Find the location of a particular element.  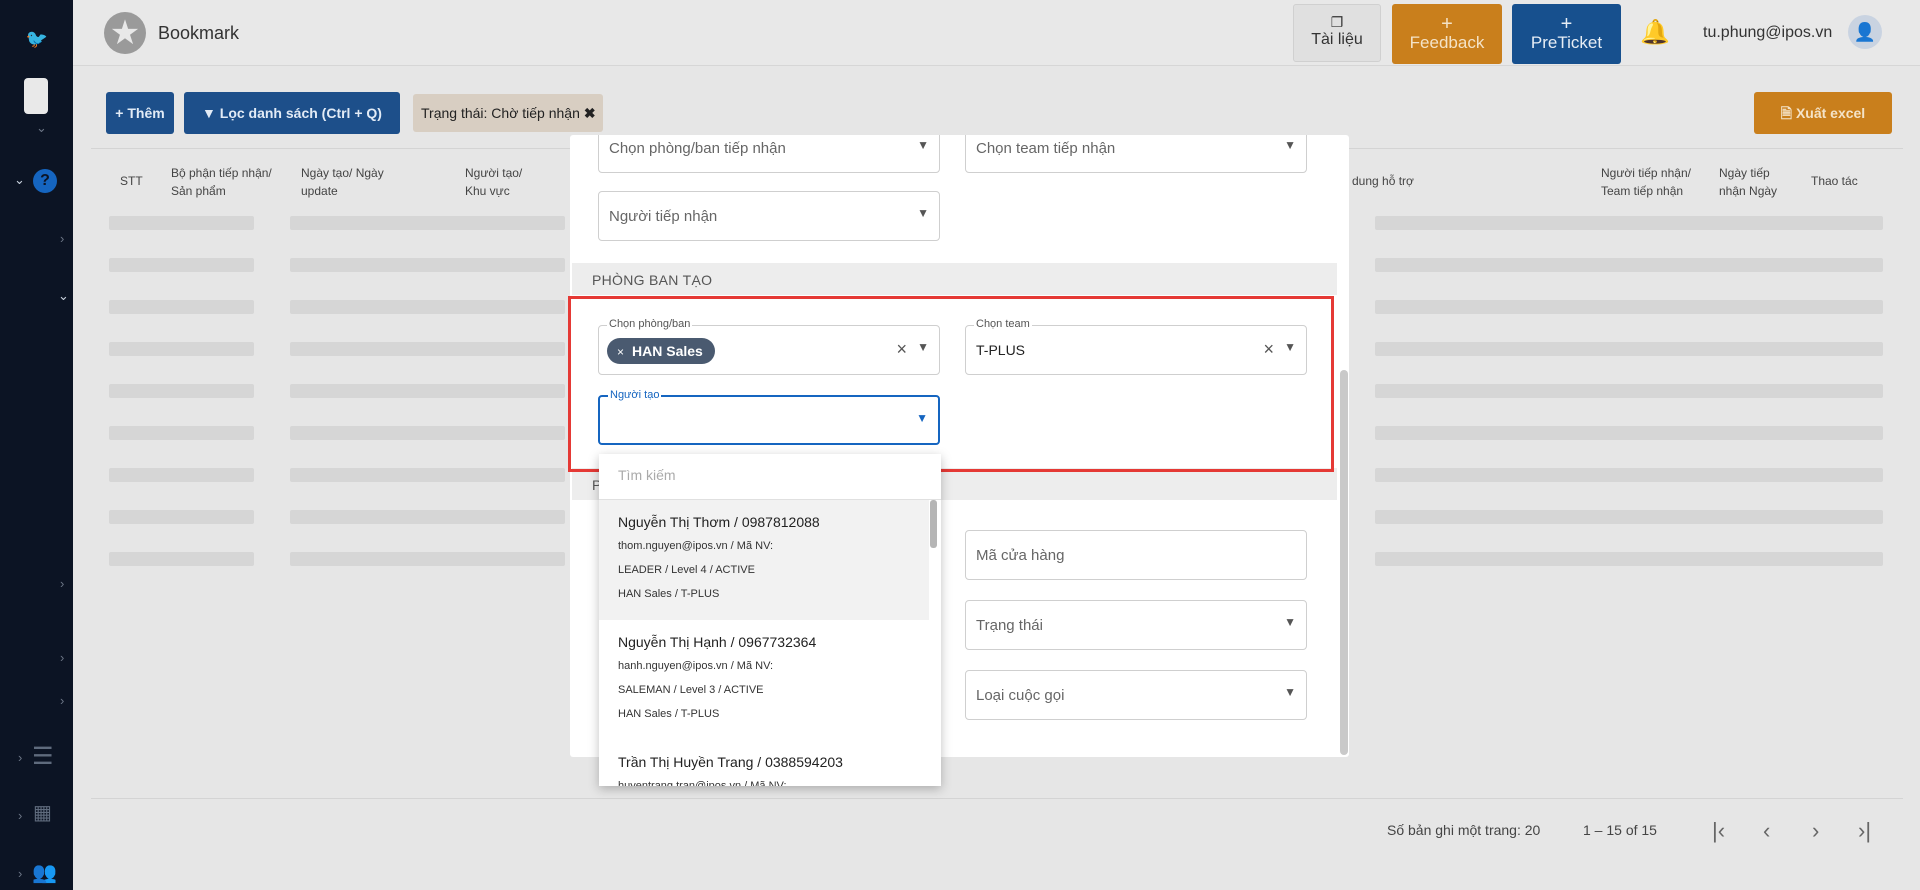

export-excel-label: Xuất excel is located at coordinates (1830, 113).